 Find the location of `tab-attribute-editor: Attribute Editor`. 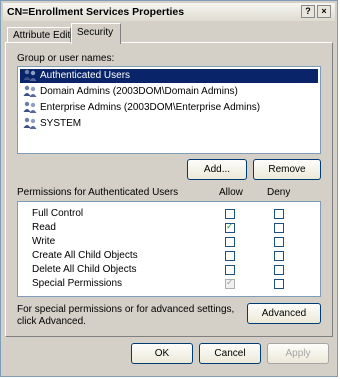

tab-attribute-editor: Attribute Editor is located at coordinates (43, 35).